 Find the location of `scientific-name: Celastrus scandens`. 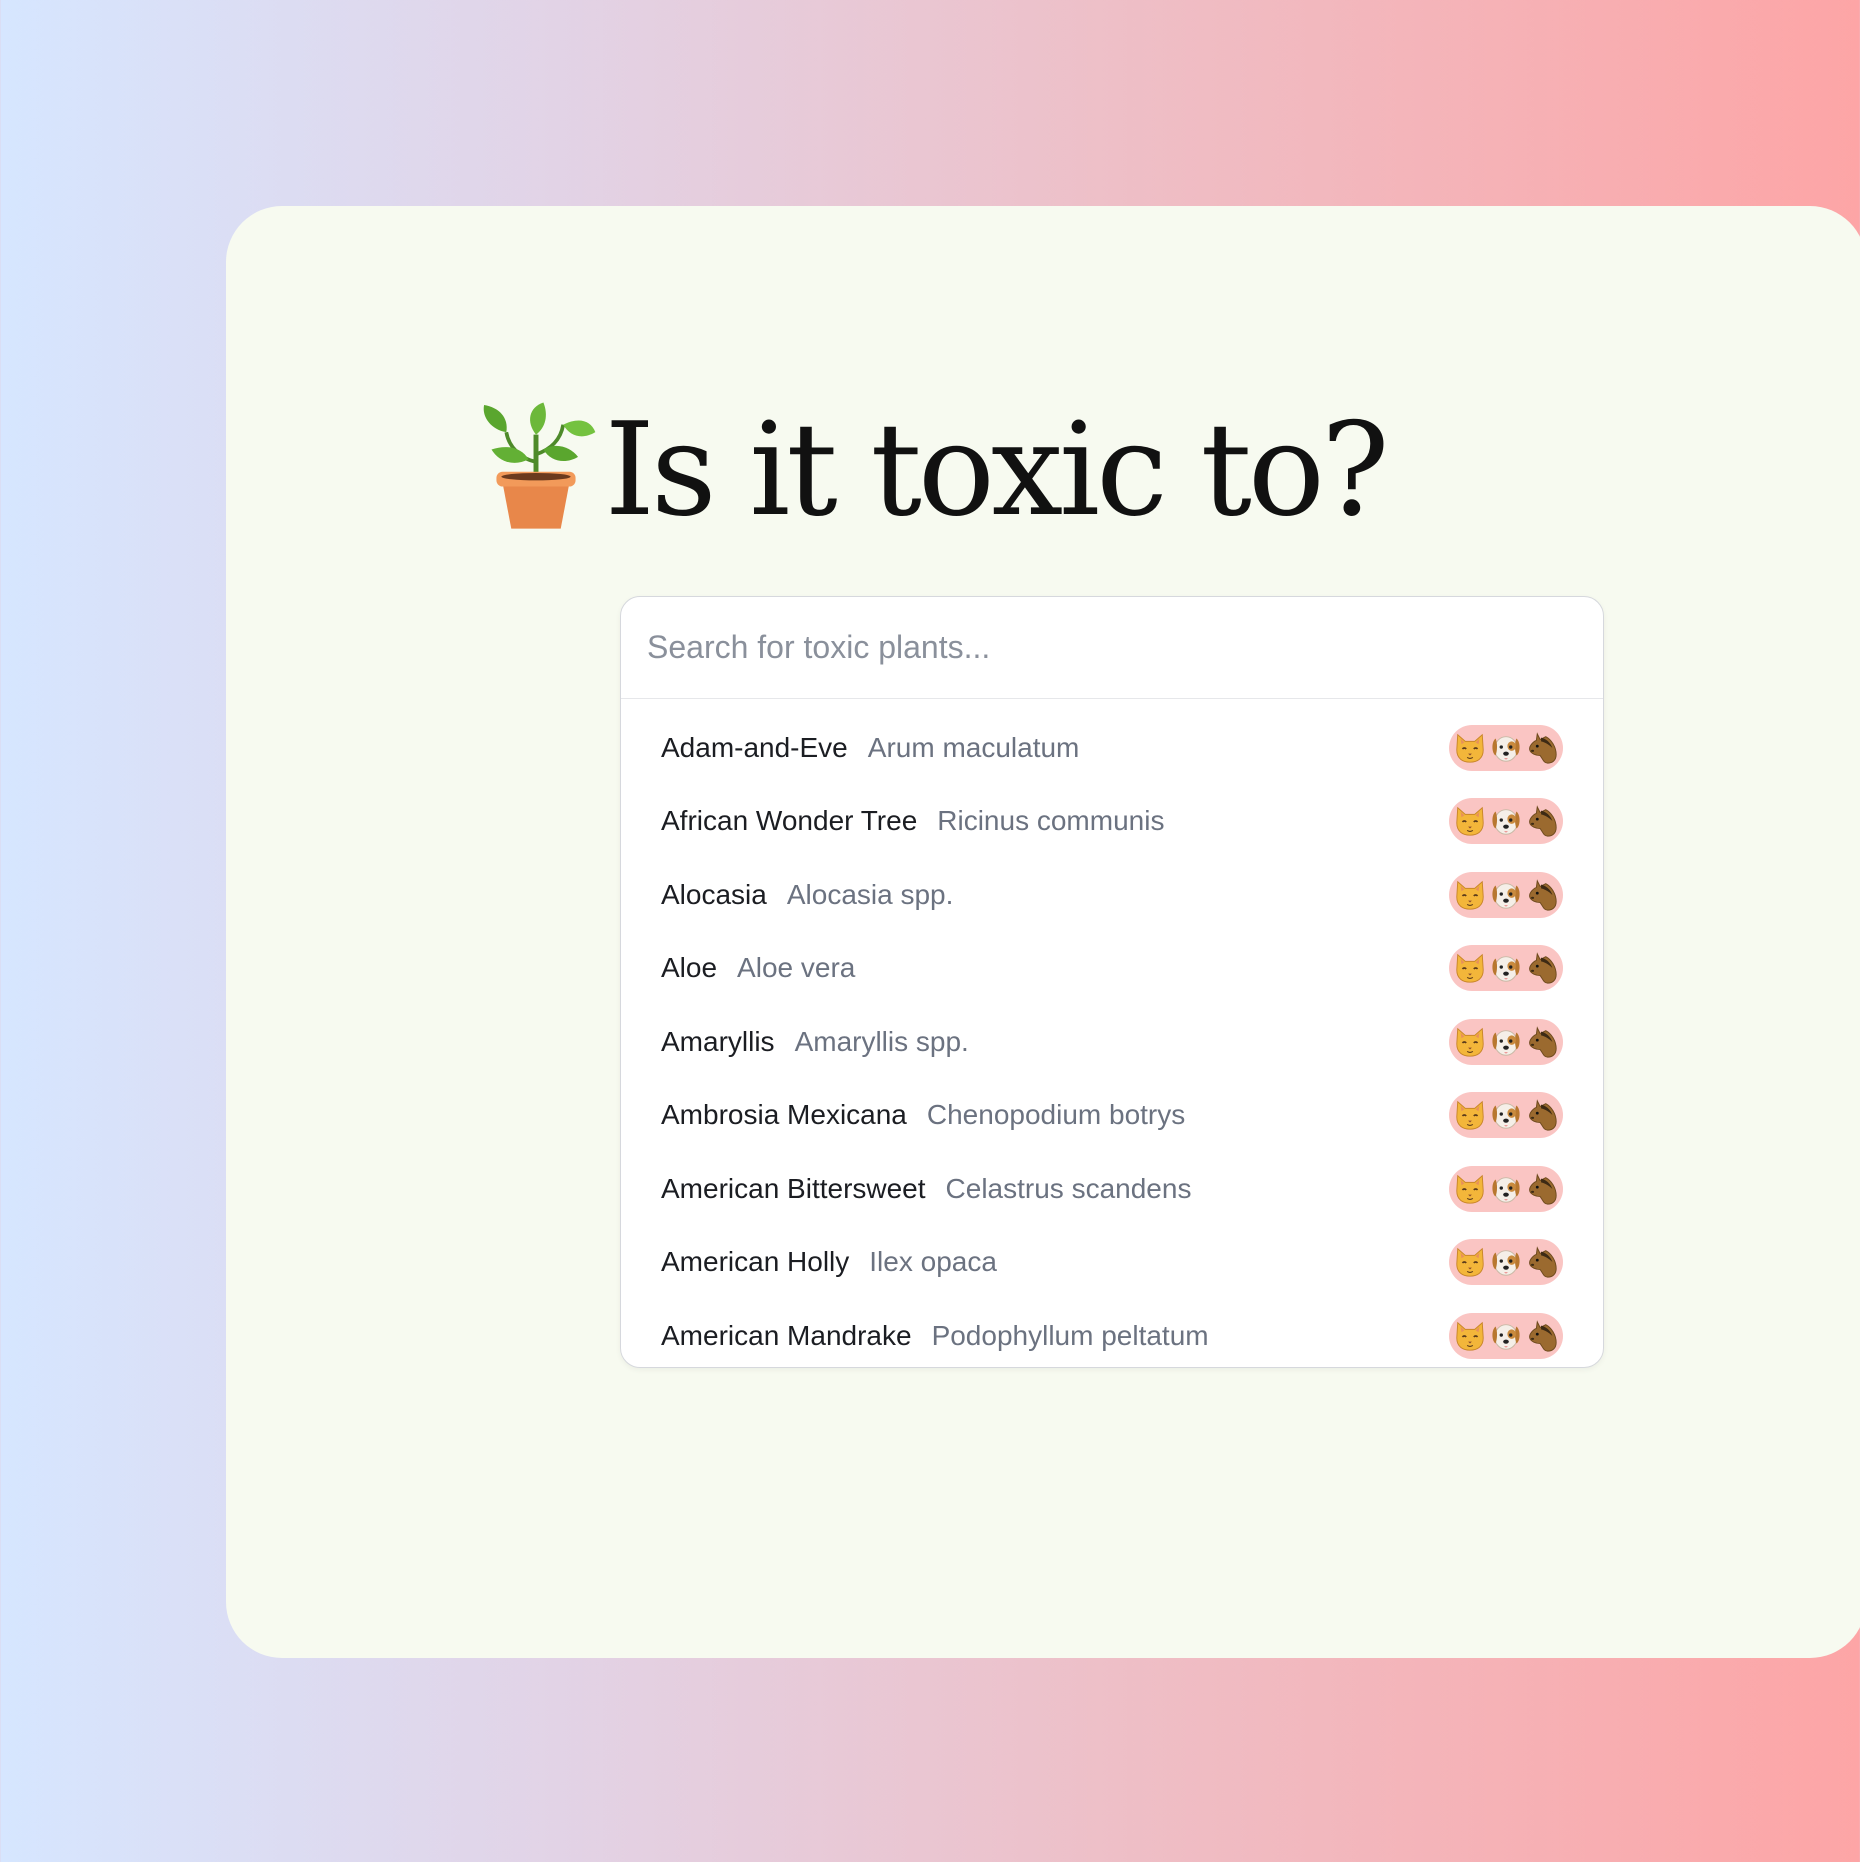

scientific-name: Celastrus scandens is located at coordinates (1068, 1188).